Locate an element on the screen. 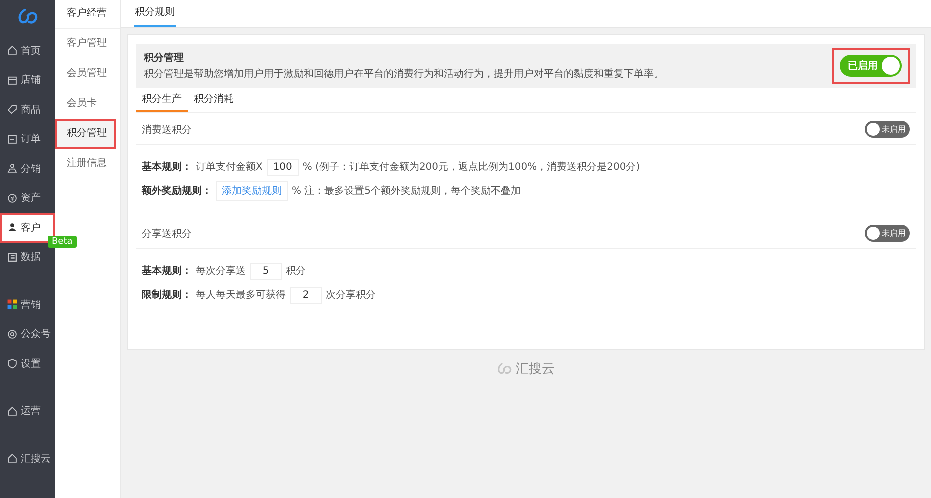  tab: 积分消耗 is located at coordinates (214, 100).